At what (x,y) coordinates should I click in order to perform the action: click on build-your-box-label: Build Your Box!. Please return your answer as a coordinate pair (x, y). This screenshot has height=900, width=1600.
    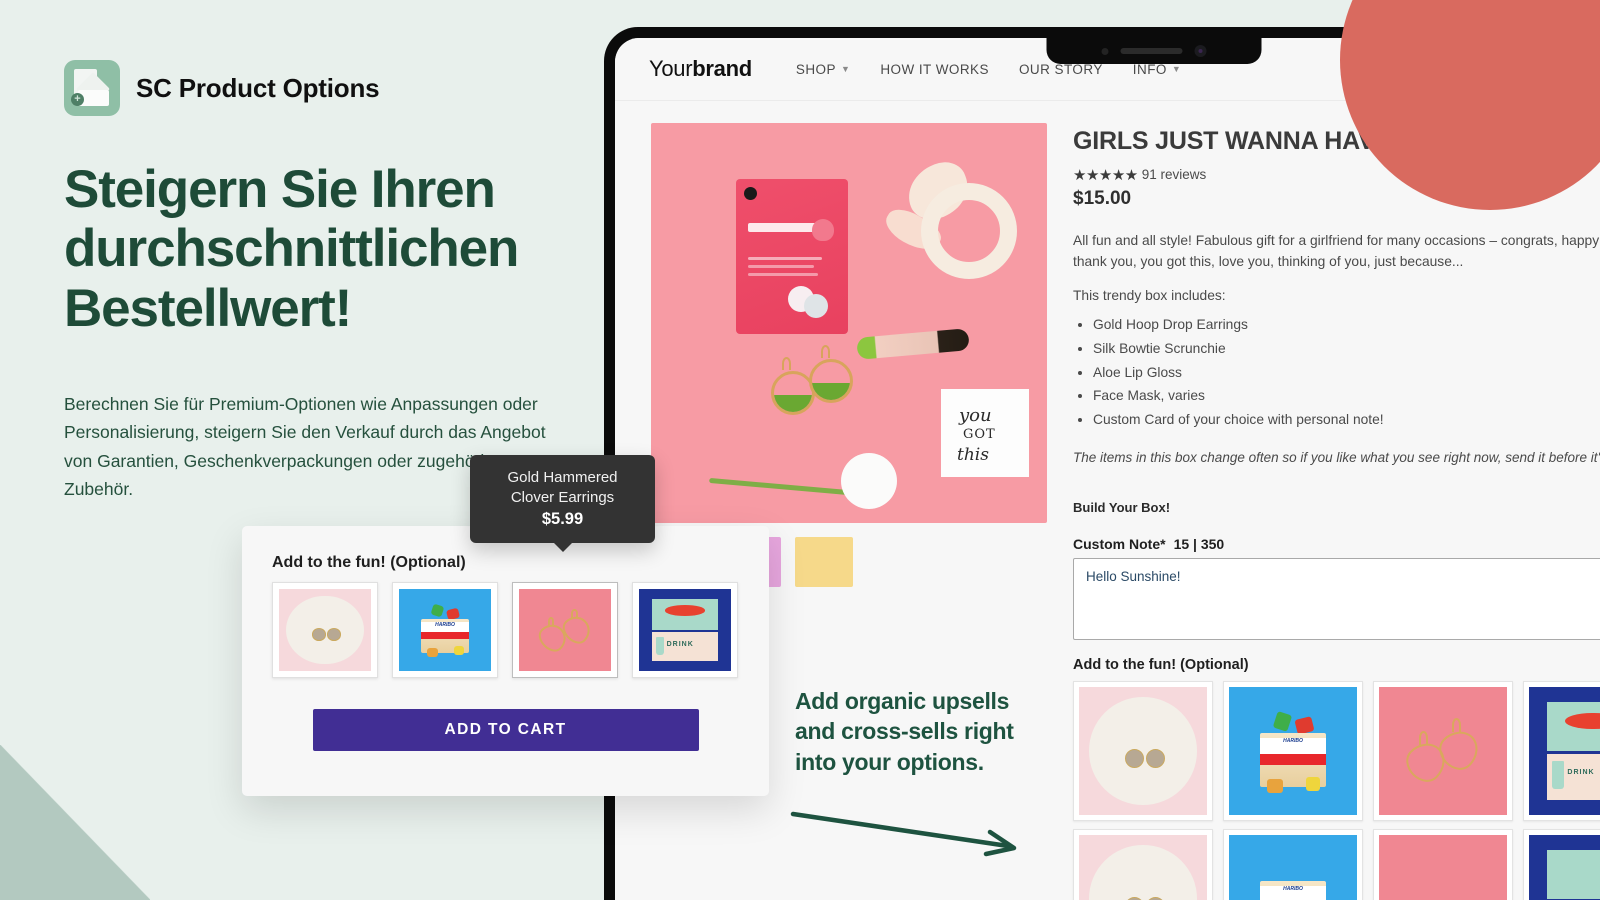
    Looking at the image, I should click on (1122, 508).